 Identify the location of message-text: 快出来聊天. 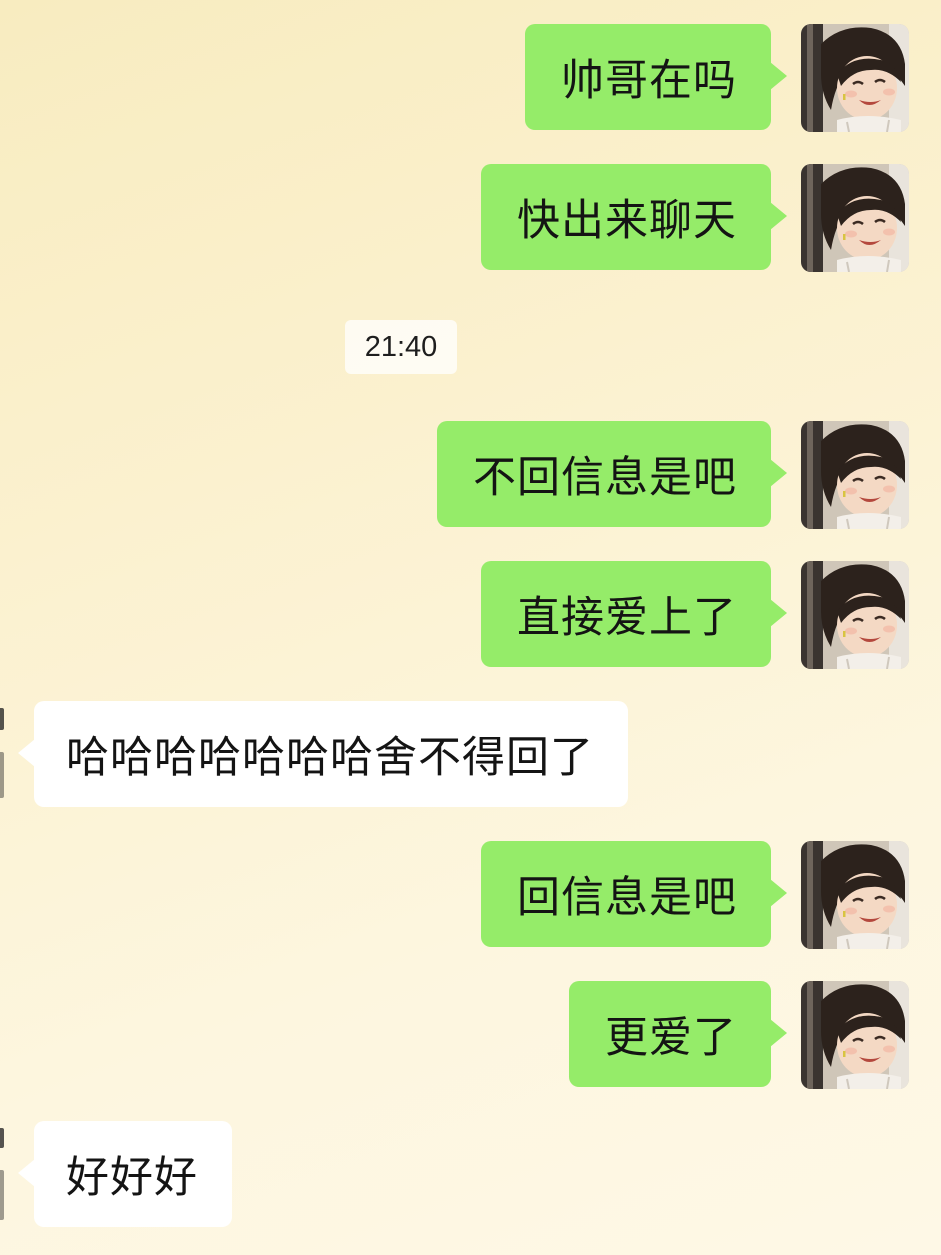
(627, 221).